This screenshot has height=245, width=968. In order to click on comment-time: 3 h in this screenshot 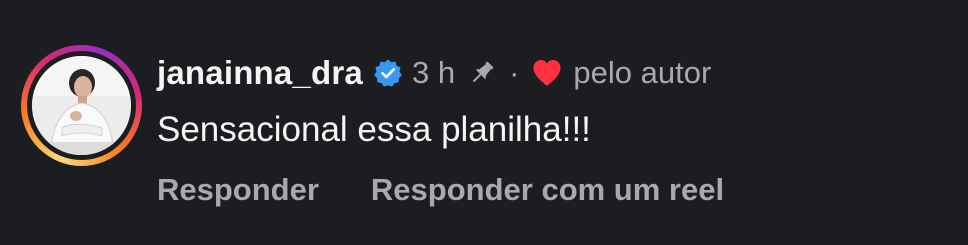, I will do `click(433, 72)`.